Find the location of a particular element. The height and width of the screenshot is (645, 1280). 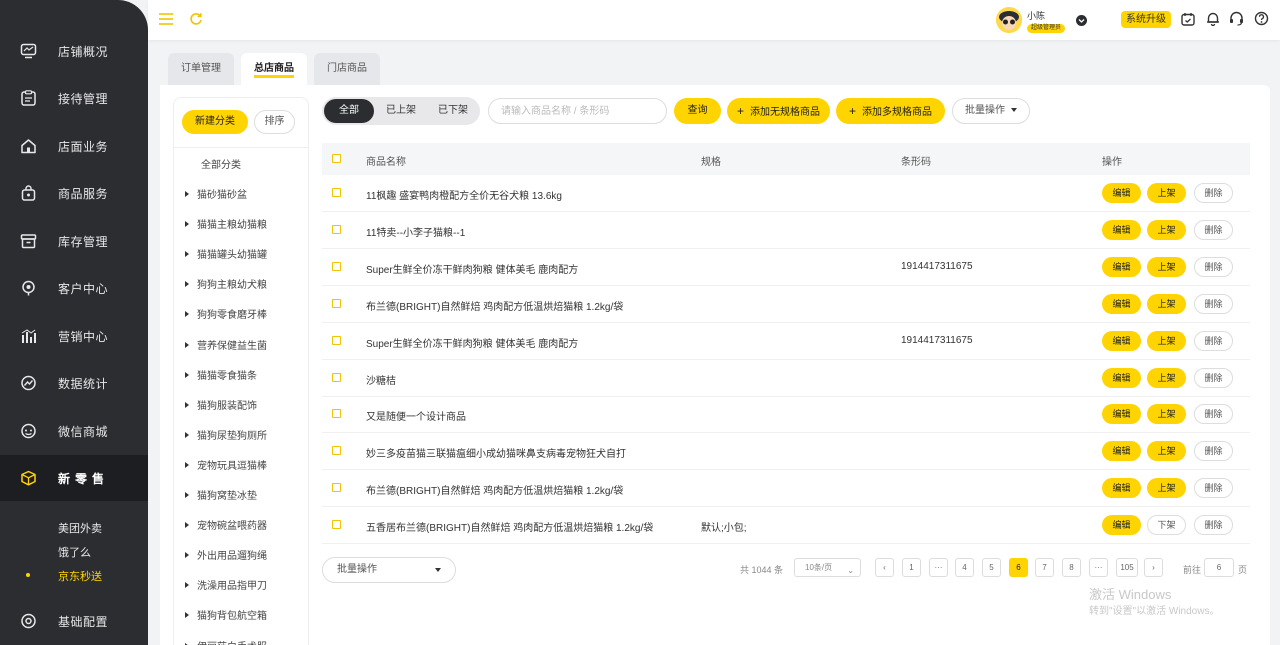

category-item: 猫猫零食猫条 is located at coordinates (221, 374).